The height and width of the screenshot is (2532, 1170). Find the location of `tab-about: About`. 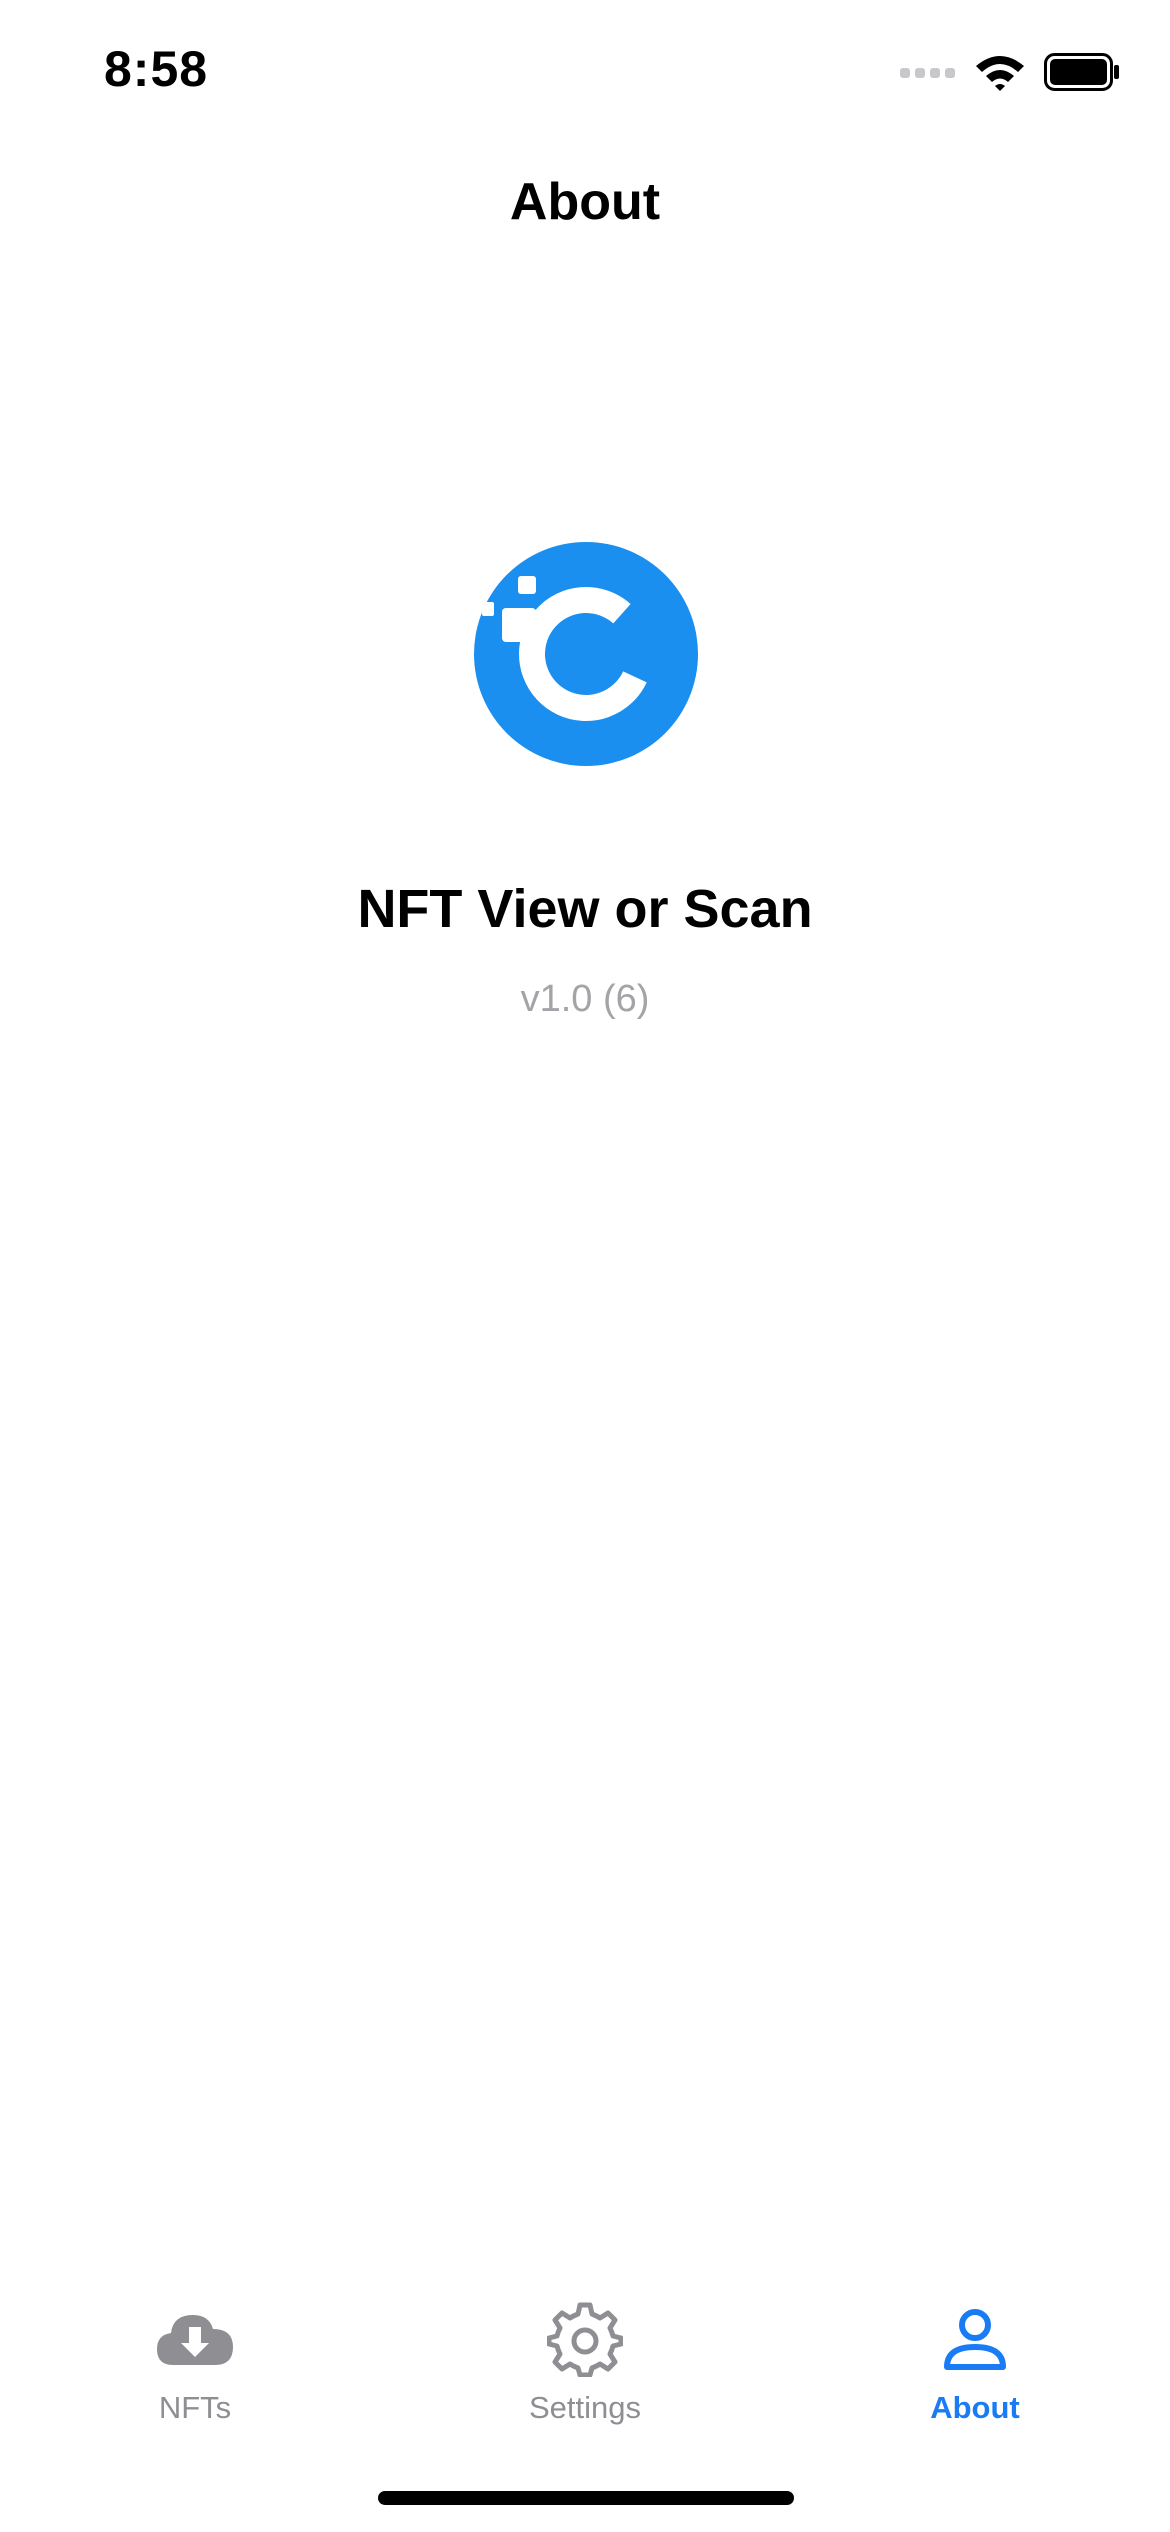

tab-about: About is located at coordinates (975, 2355).